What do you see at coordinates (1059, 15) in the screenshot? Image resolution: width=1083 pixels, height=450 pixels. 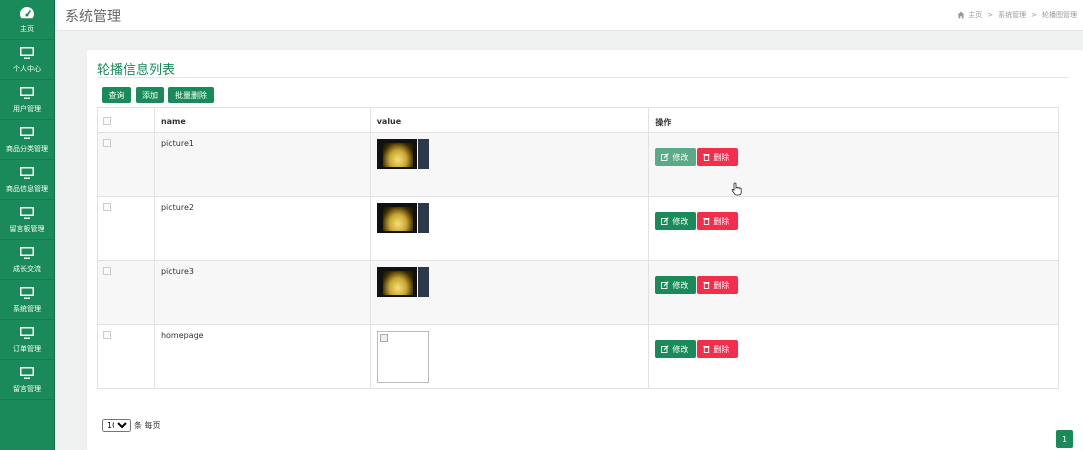 I see `breadcrumb-current: 轮播图管理` at bounding box center [1059, 15].